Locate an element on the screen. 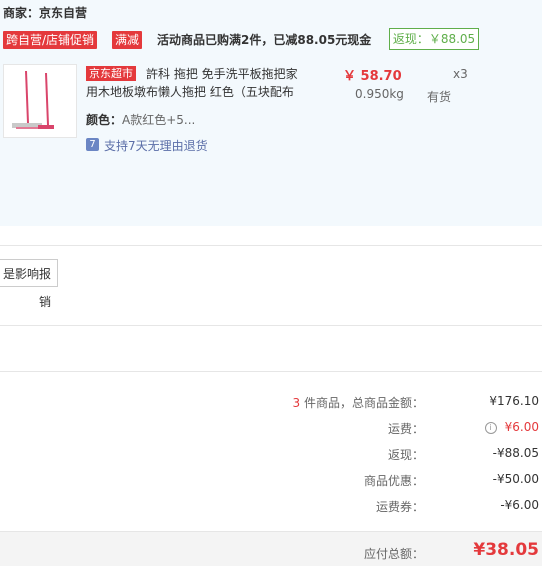  goods-count-label: 3 件商品，总商品金额： is located at coordinates (358, 402).